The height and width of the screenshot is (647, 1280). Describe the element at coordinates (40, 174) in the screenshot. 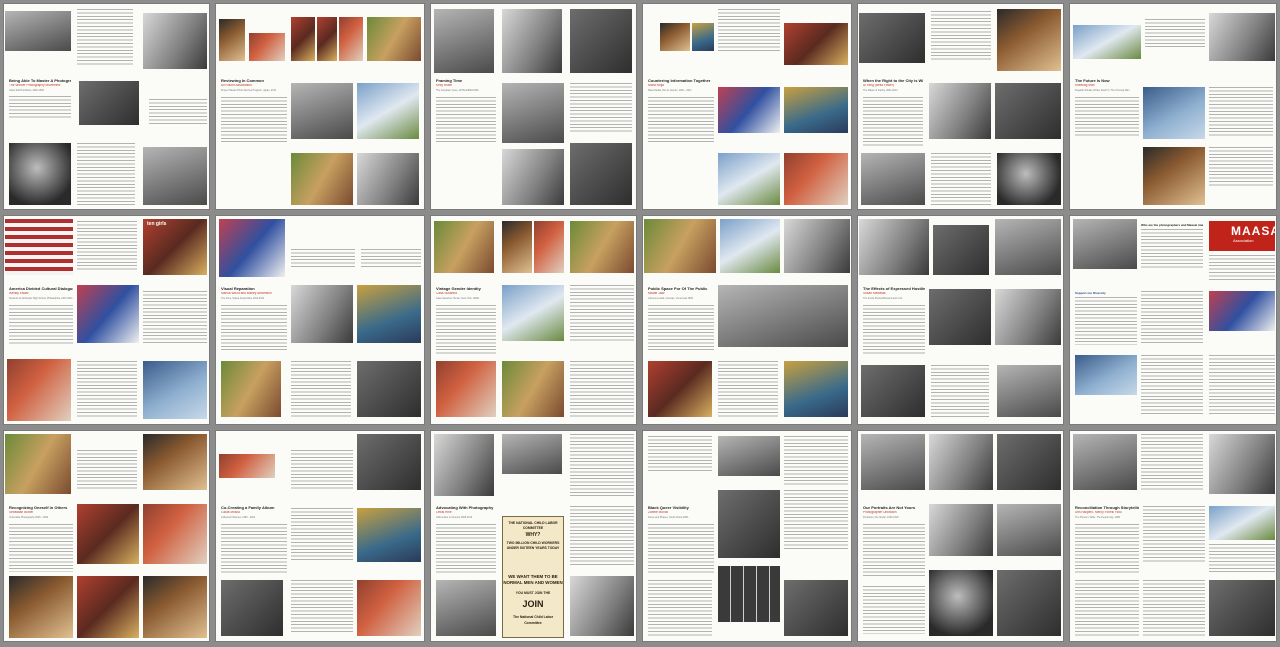

I see `photo-poster` at that location.